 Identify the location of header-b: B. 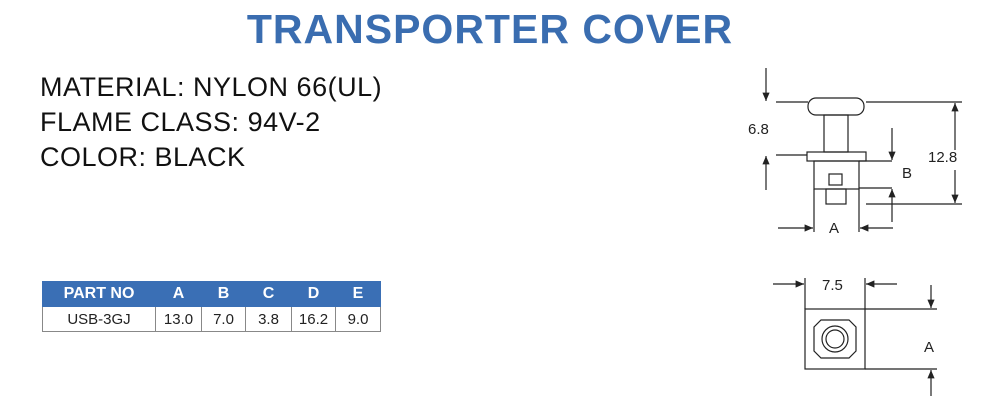
(223, 294).